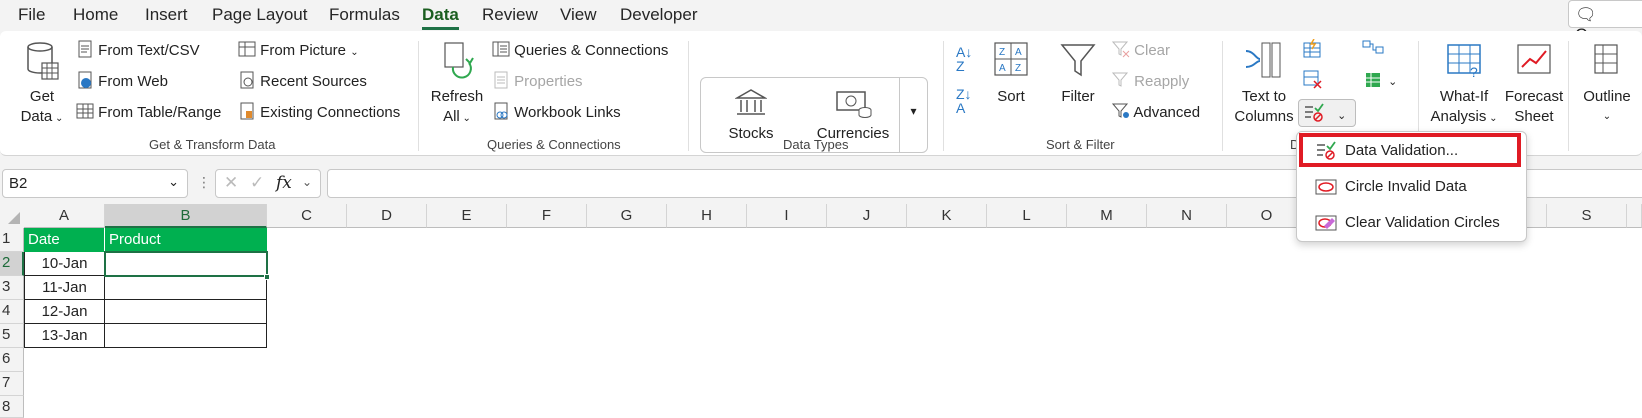 The image size is (1642, 418). I want to click on tab-view: View, so click(578, 15).